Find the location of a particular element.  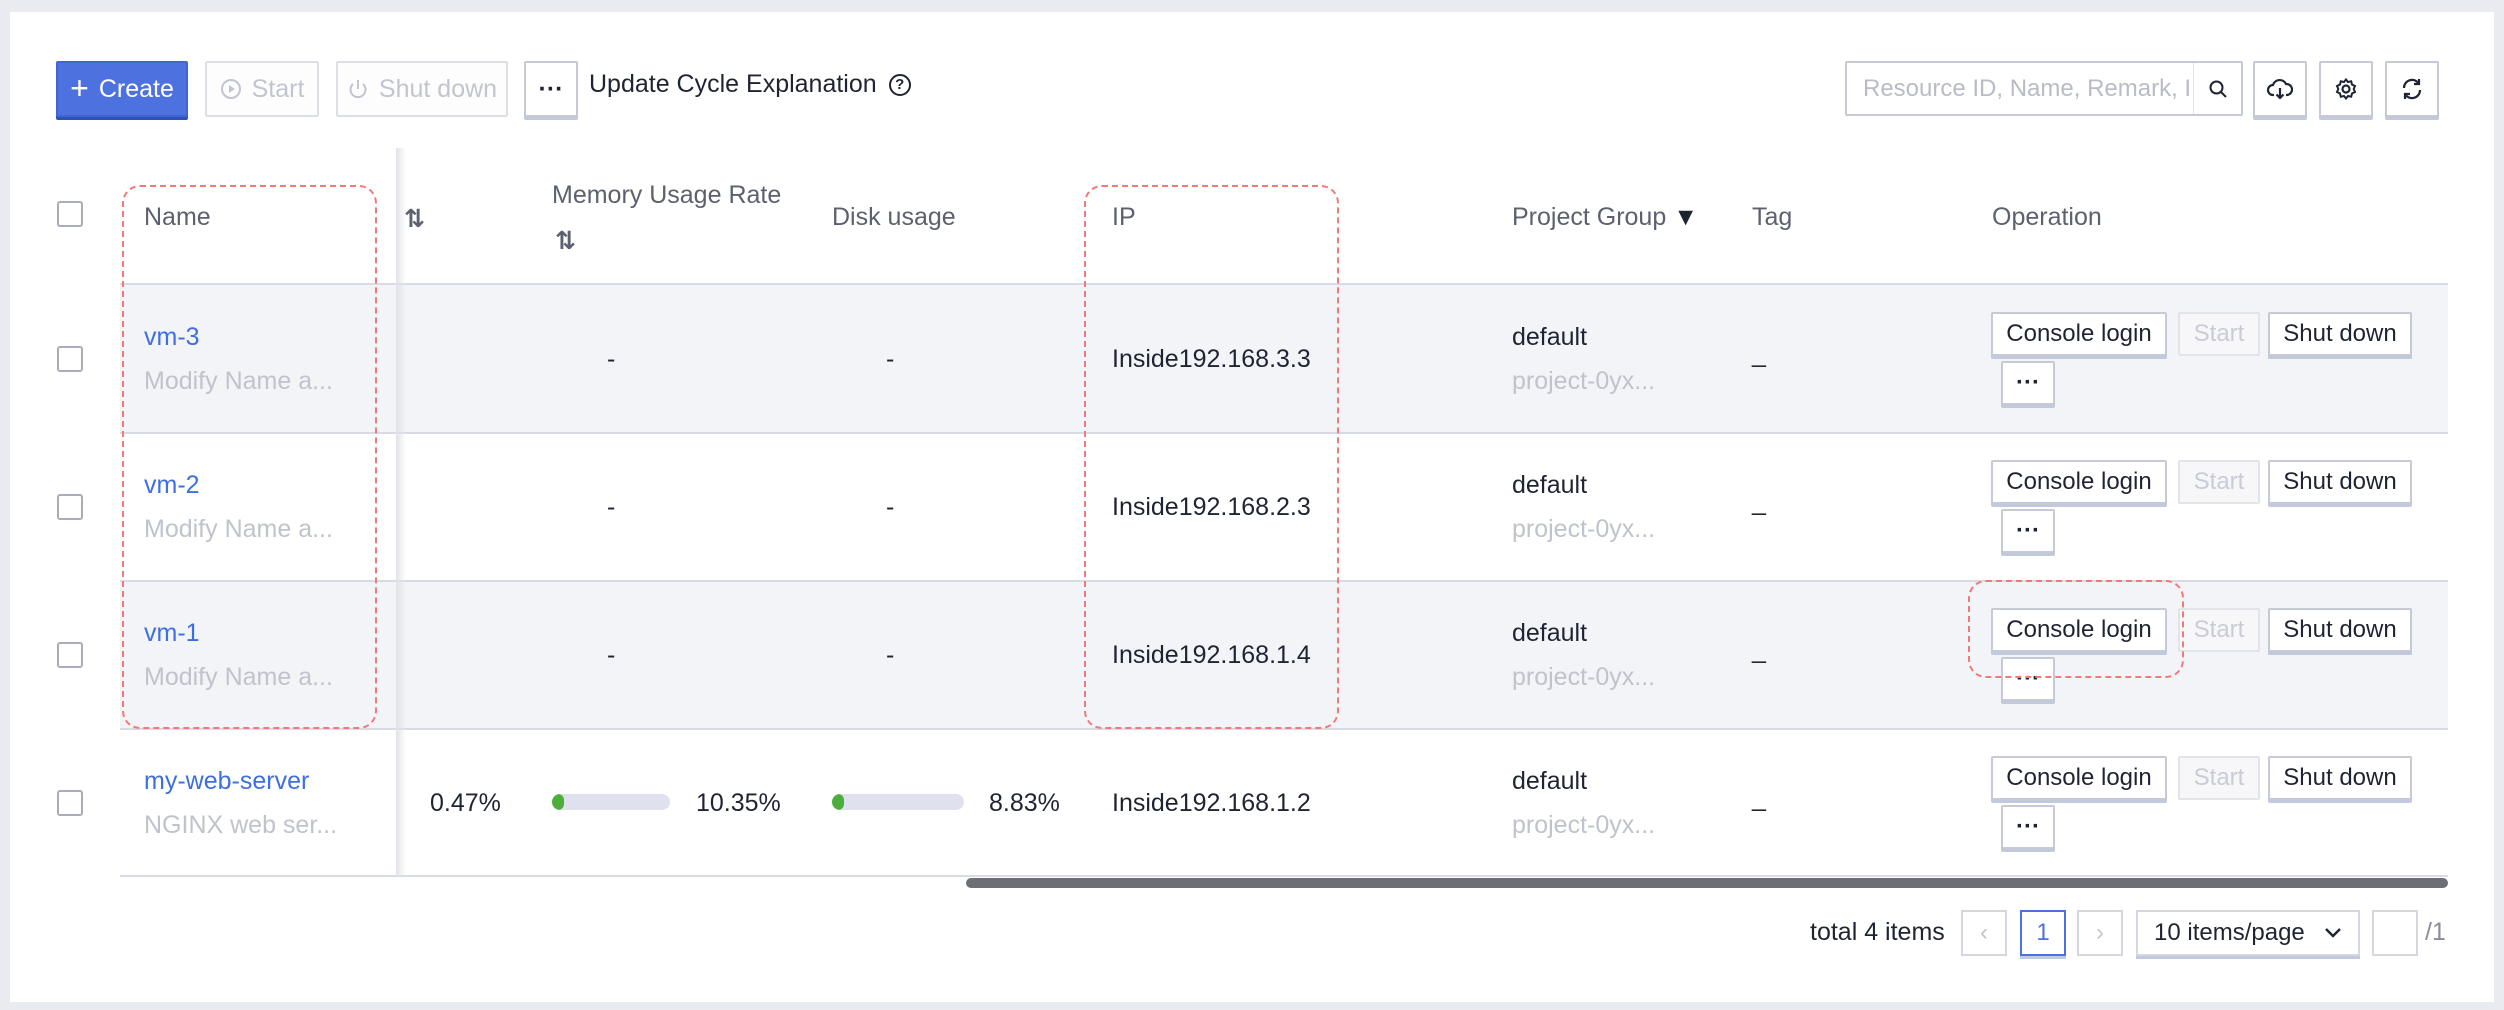

total-items: total 4 items is located at coordinates (1877, 932).